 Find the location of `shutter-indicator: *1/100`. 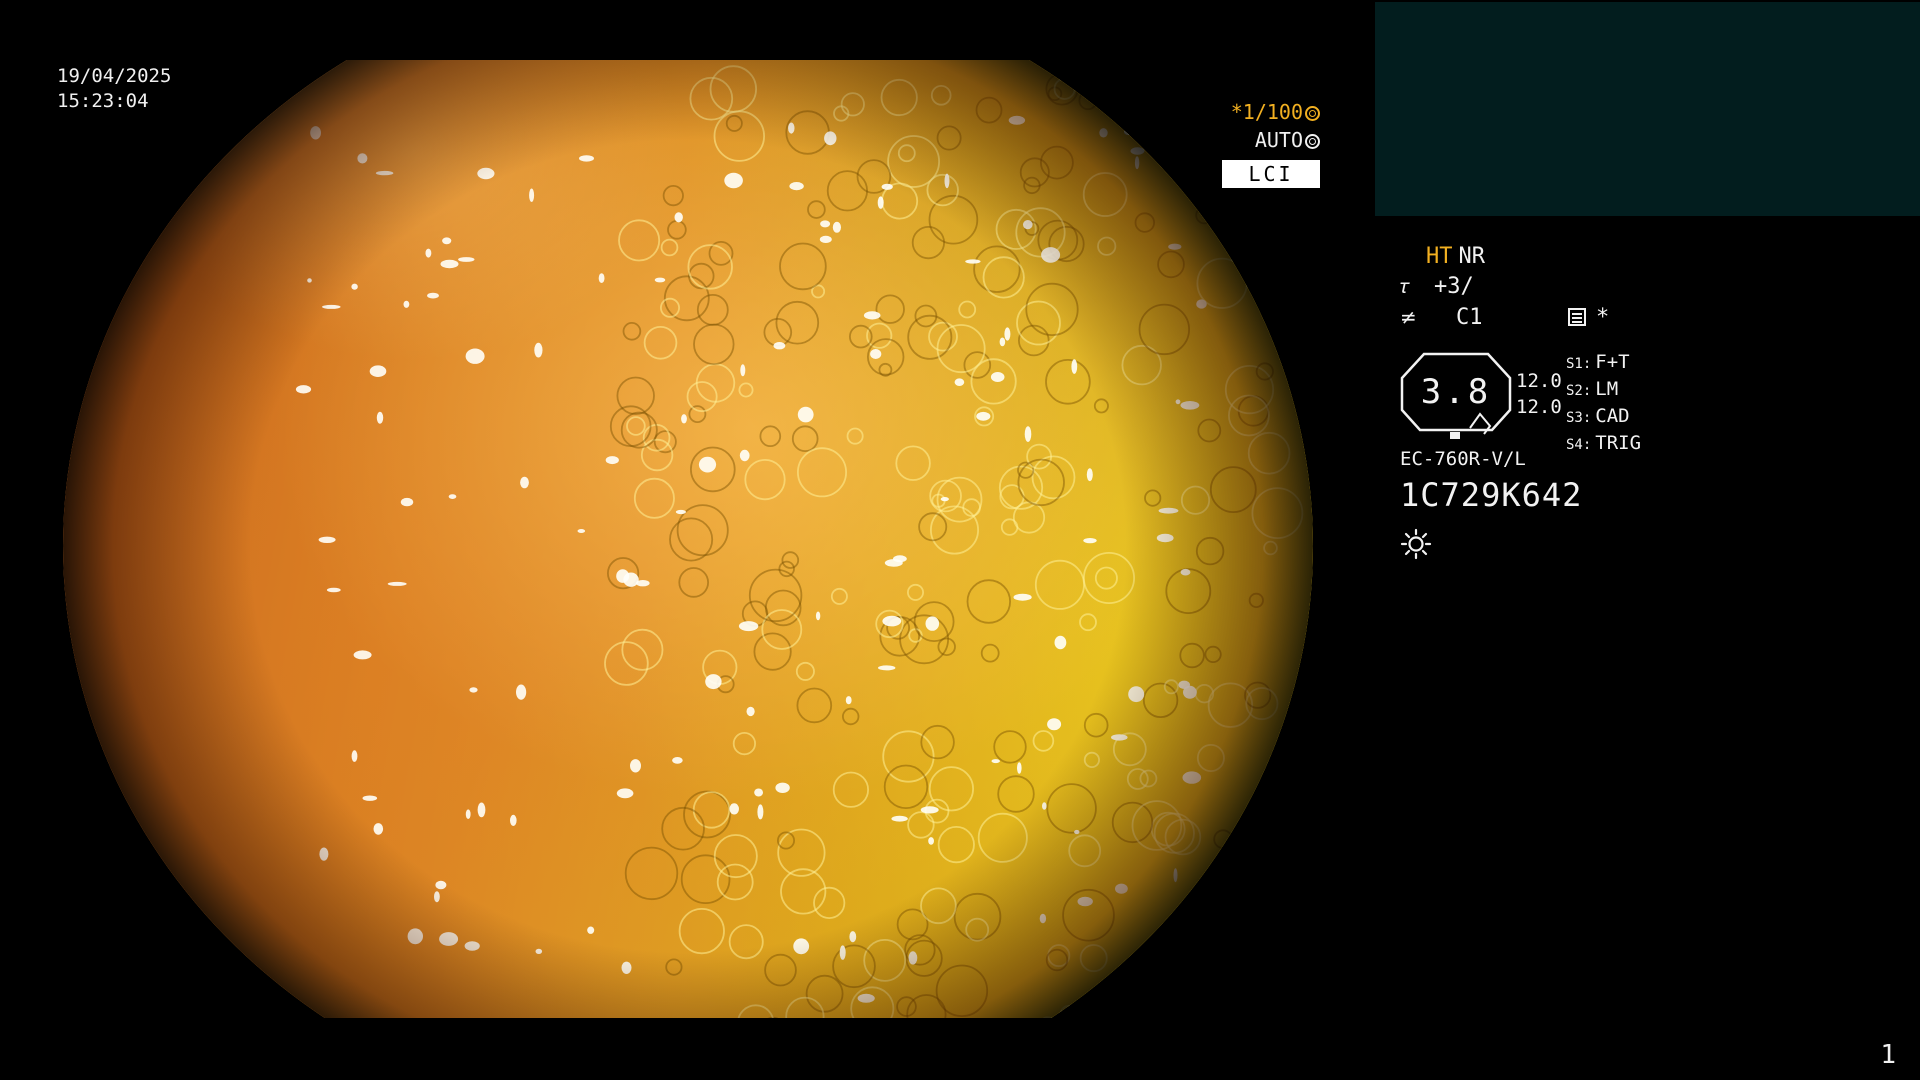

shutter-indicator: *1/100 is located at coordinates (1271, 112).